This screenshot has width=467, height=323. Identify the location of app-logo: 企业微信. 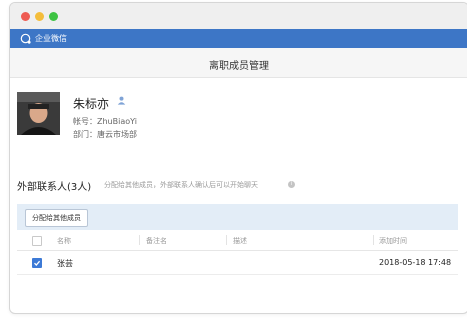
(43, 38).